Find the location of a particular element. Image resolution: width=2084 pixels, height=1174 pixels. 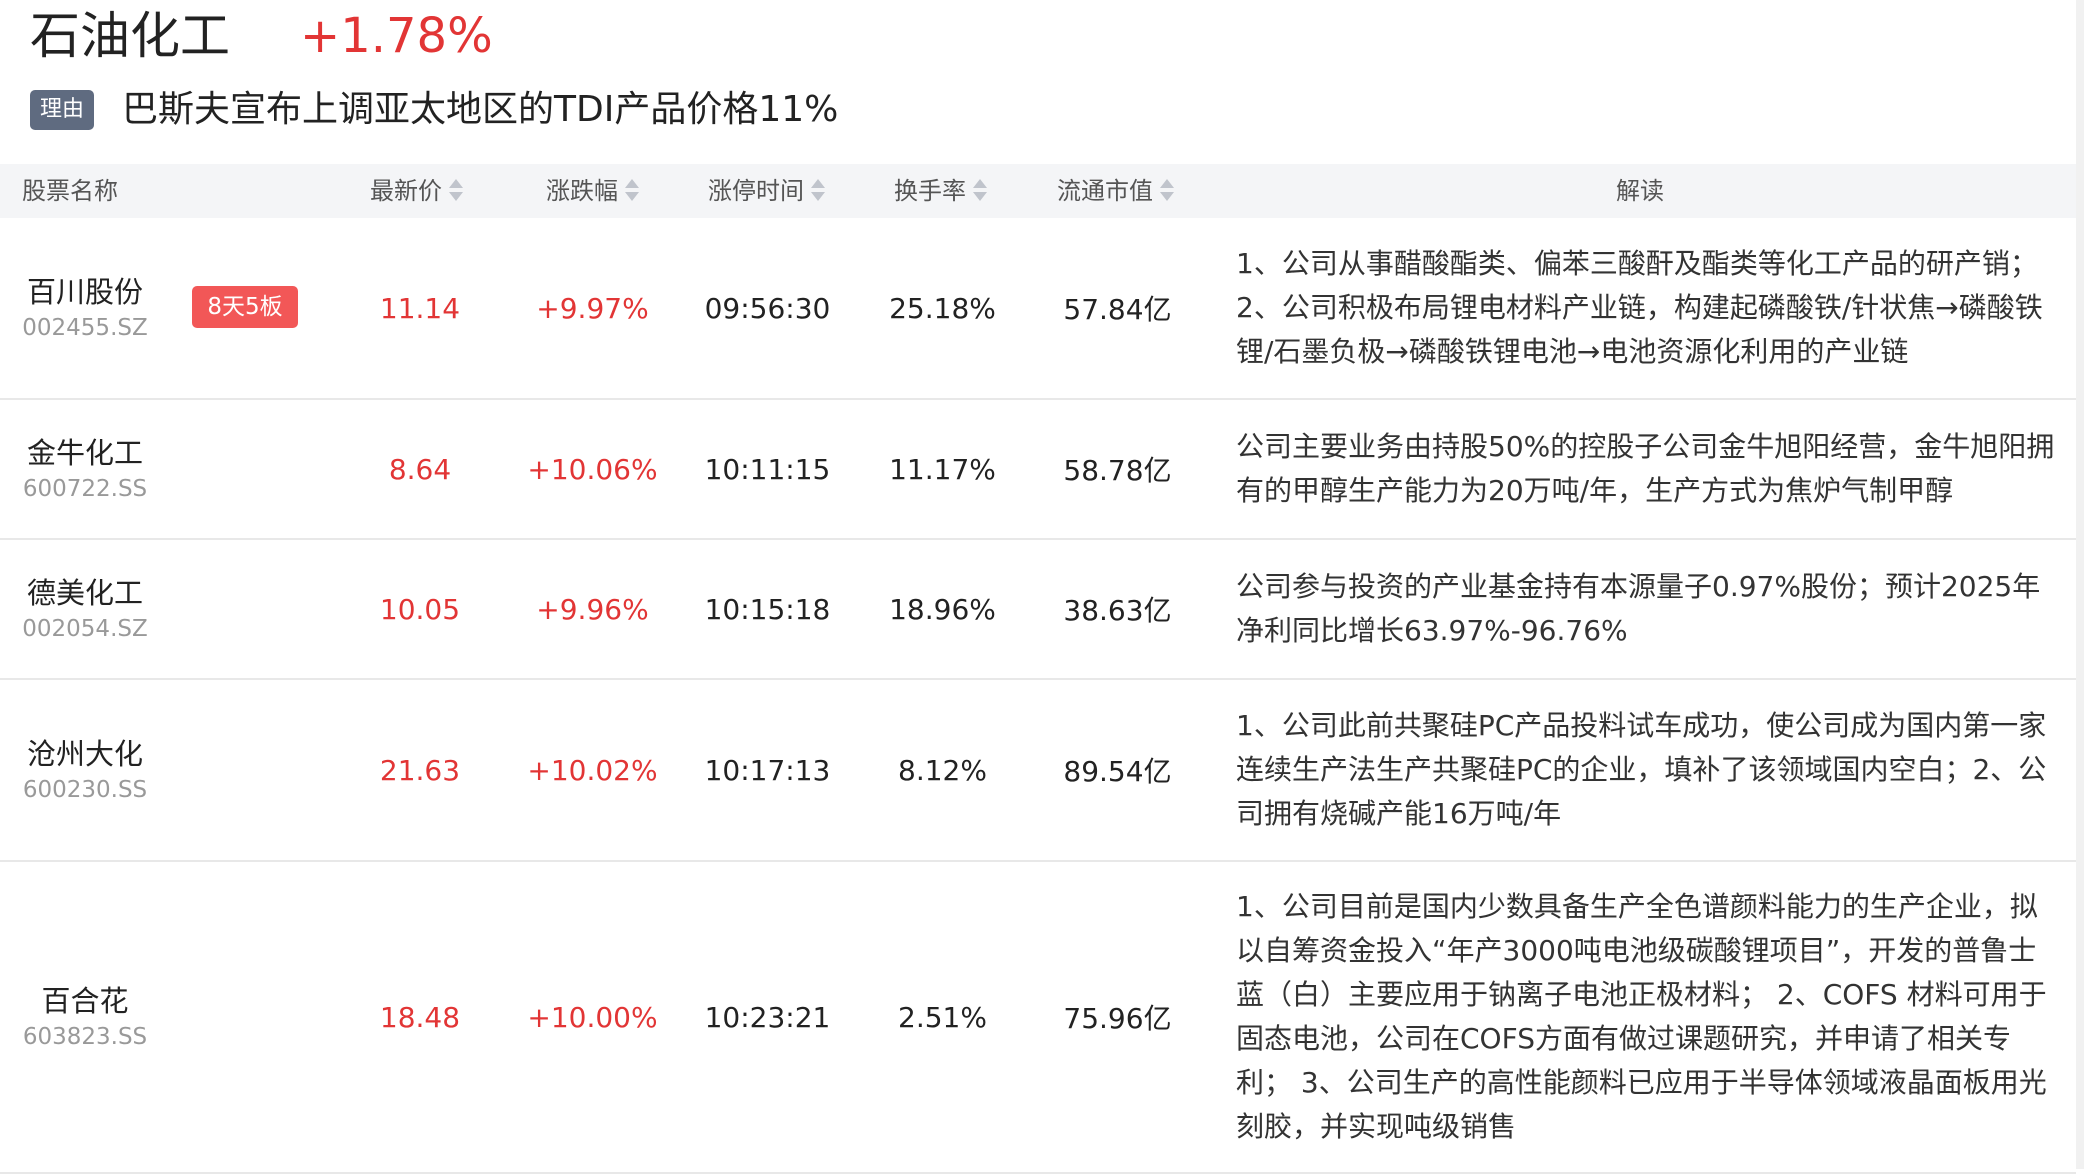

reason-tag: 理由 is located at coordinates (62, 110).